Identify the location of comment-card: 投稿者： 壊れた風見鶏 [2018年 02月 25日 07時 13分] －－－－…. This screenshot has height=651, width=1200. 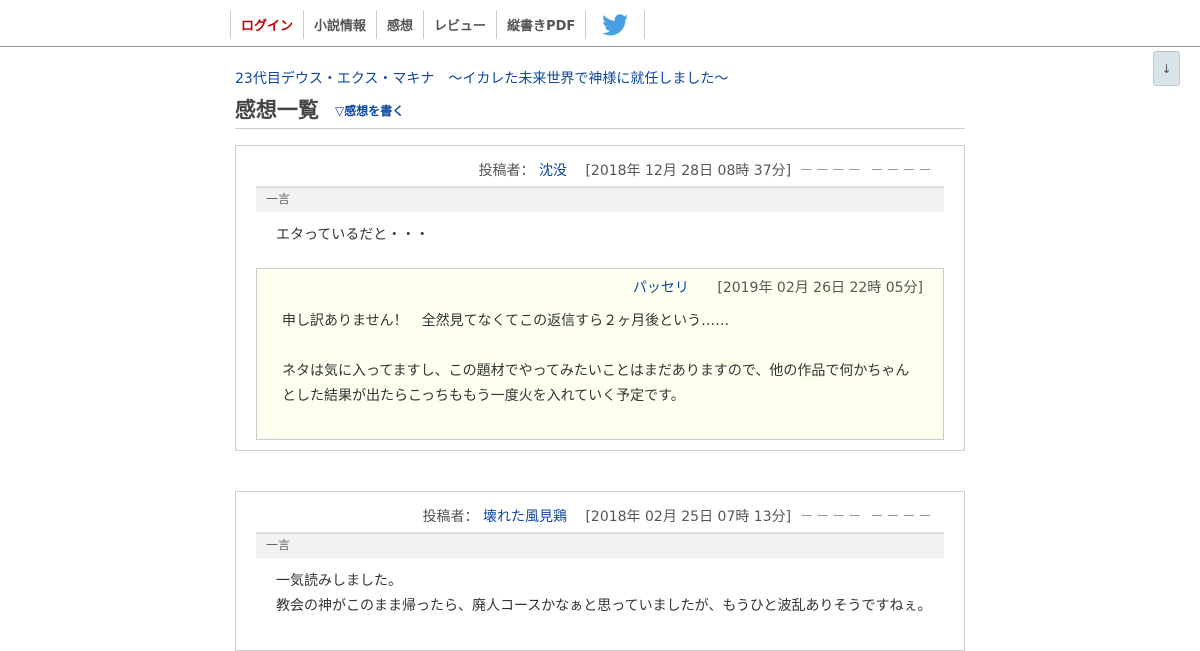
(600, 571).